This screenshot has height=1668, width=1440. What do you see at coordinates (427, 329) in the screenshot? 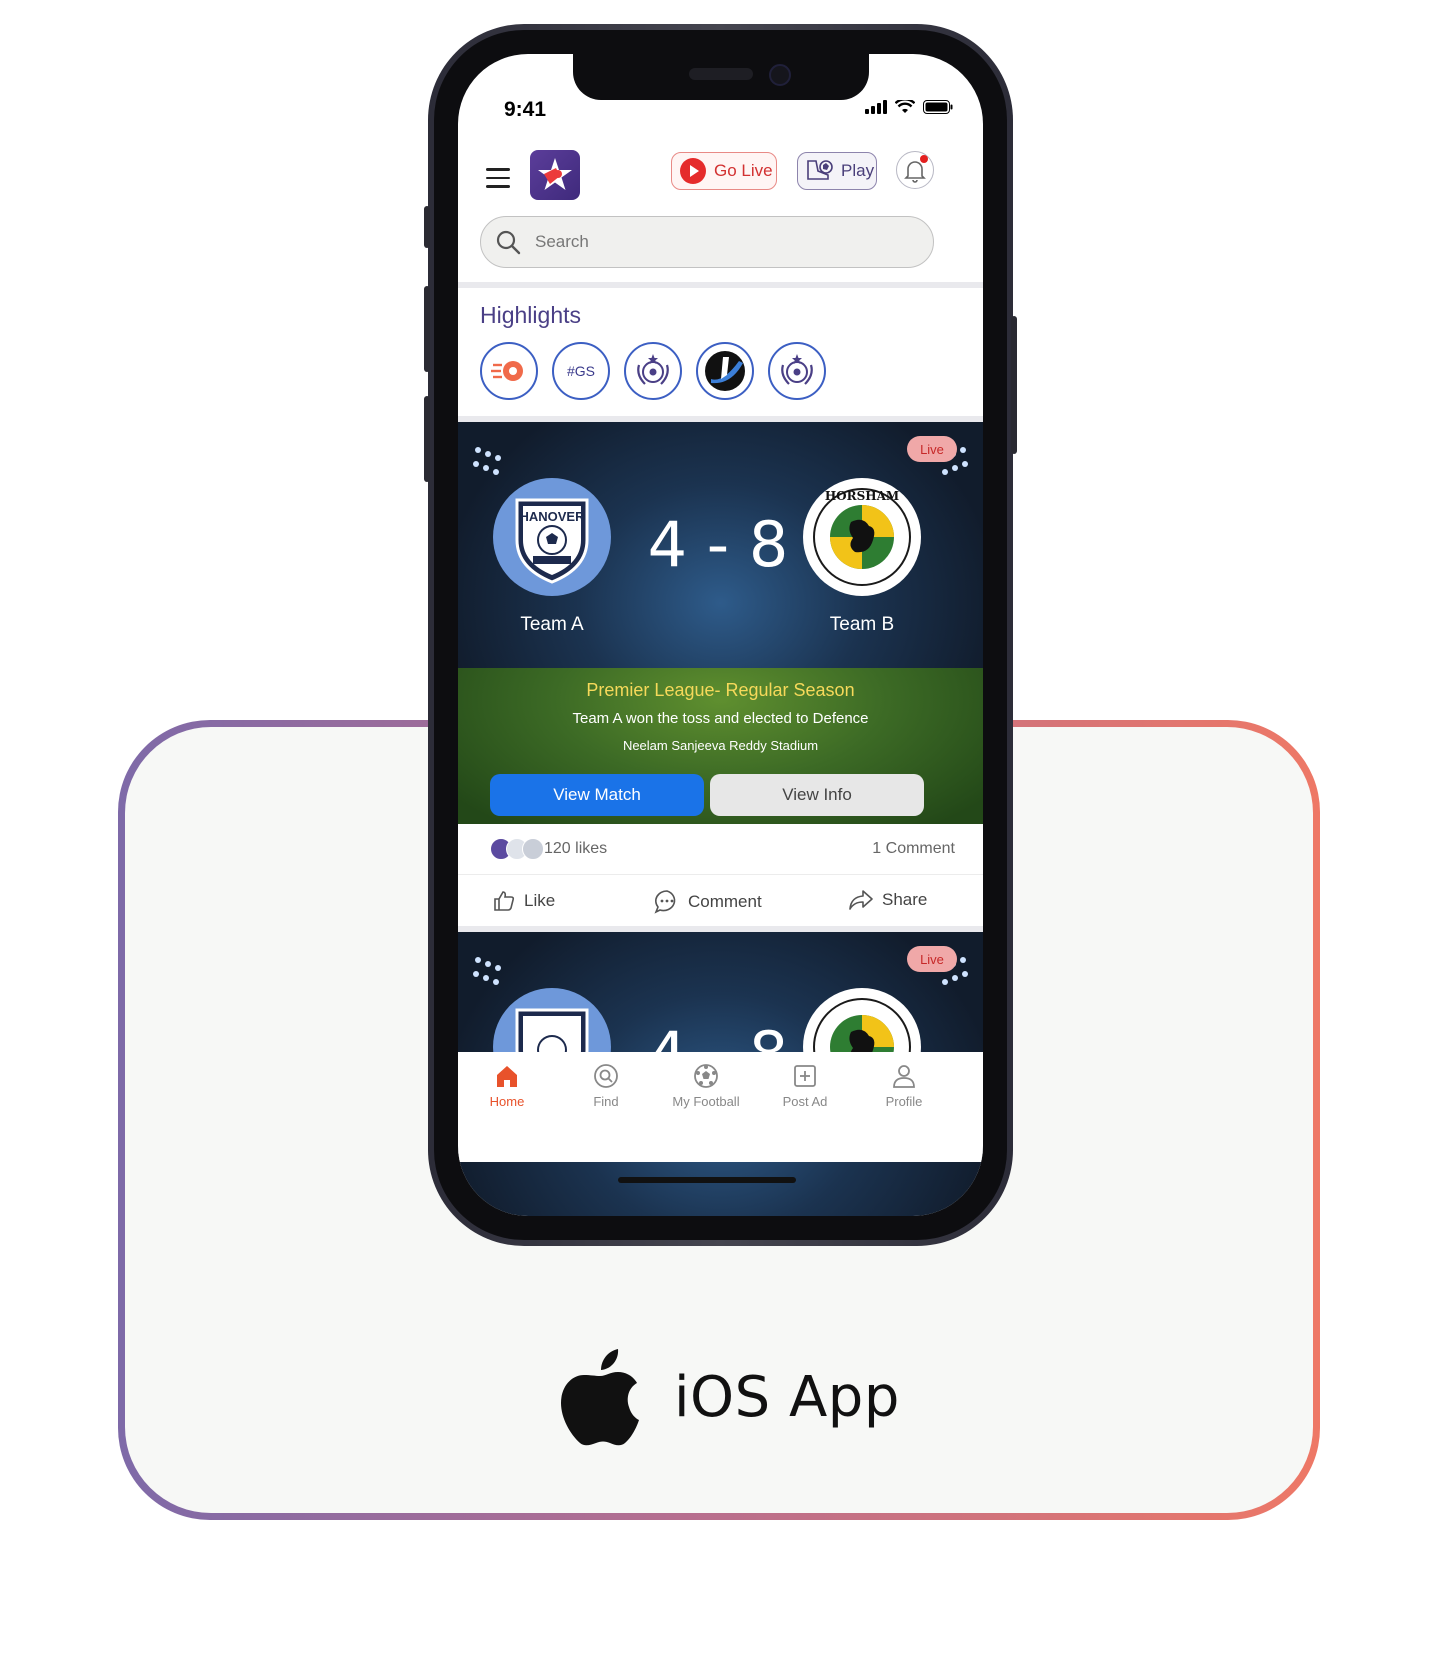
I see `volume-up-button` at bounding box center [427, 329].